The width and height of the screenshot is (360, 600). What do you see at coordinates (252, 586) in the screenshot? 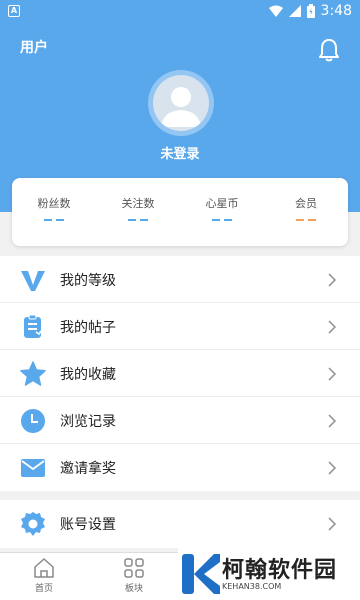
I see `watermark-url: KEHAN38.COM` at bounding box center [252, 586].